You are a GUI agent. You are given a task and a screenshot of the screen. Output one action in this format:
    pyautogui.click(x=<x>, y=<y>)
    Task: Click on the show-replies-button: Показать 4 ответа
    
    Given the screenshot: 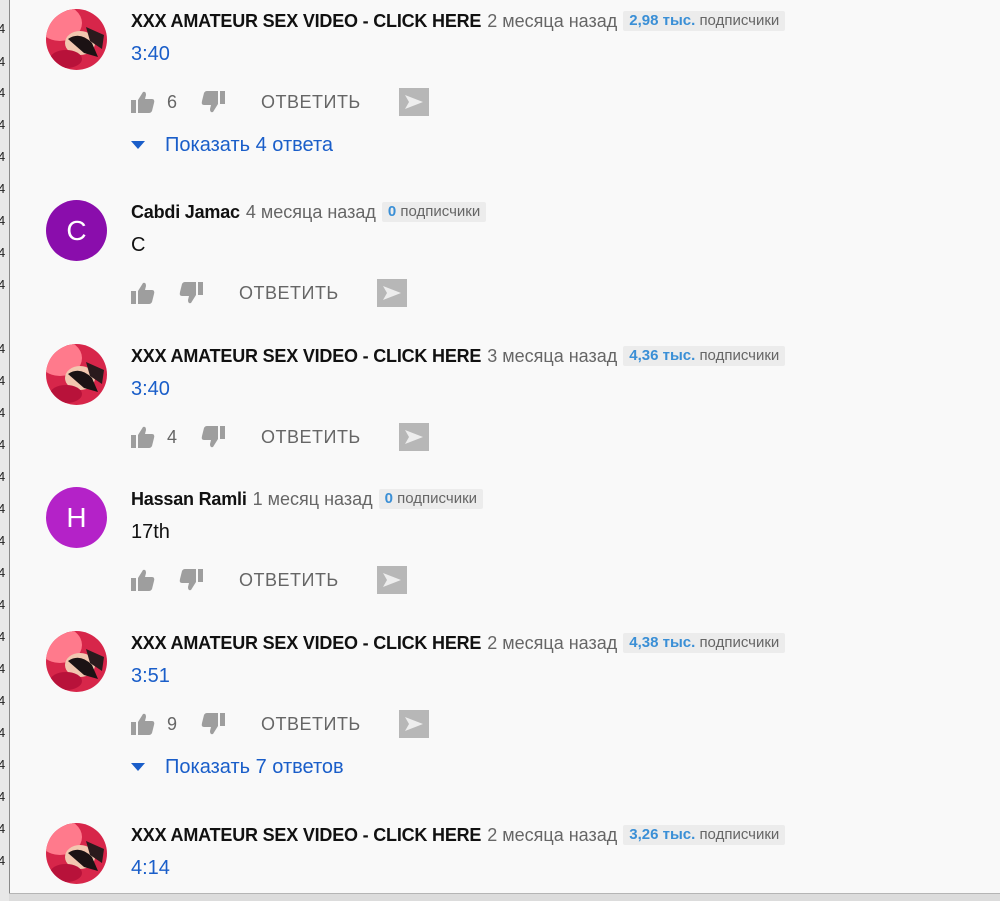 What is the action you would take?
    pyautogui.click(x=232, y=145)
    